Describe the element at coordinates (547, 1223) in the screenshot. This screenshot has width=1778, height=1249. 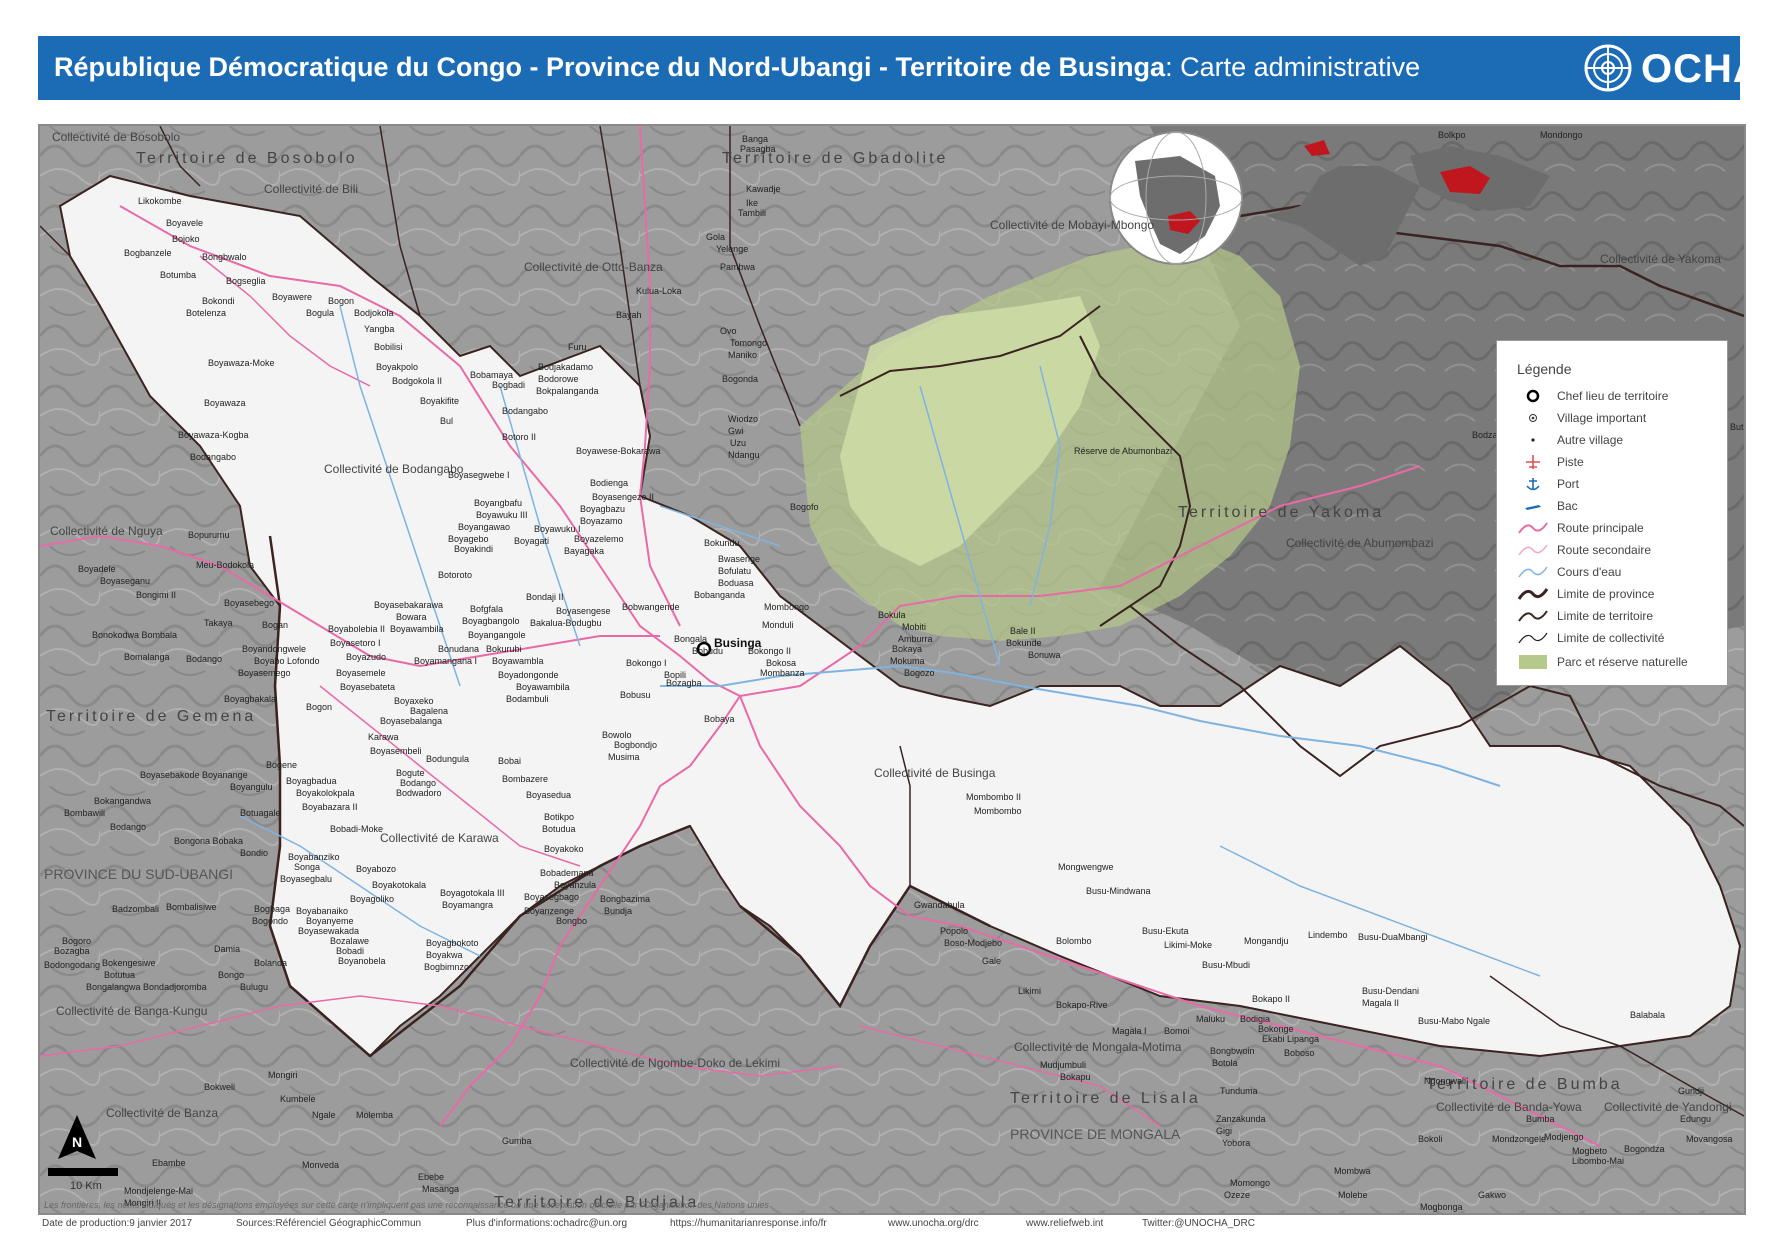
I see `footer-info: Plus d'informations:ochadrc@un.org` at that location.